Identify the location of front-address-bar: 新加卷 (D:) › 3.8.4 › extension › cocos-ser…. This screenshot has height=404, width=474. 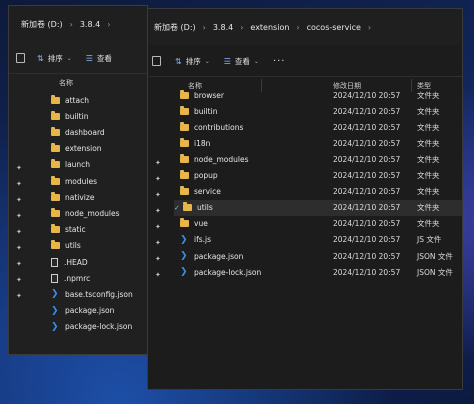
(305, 27).